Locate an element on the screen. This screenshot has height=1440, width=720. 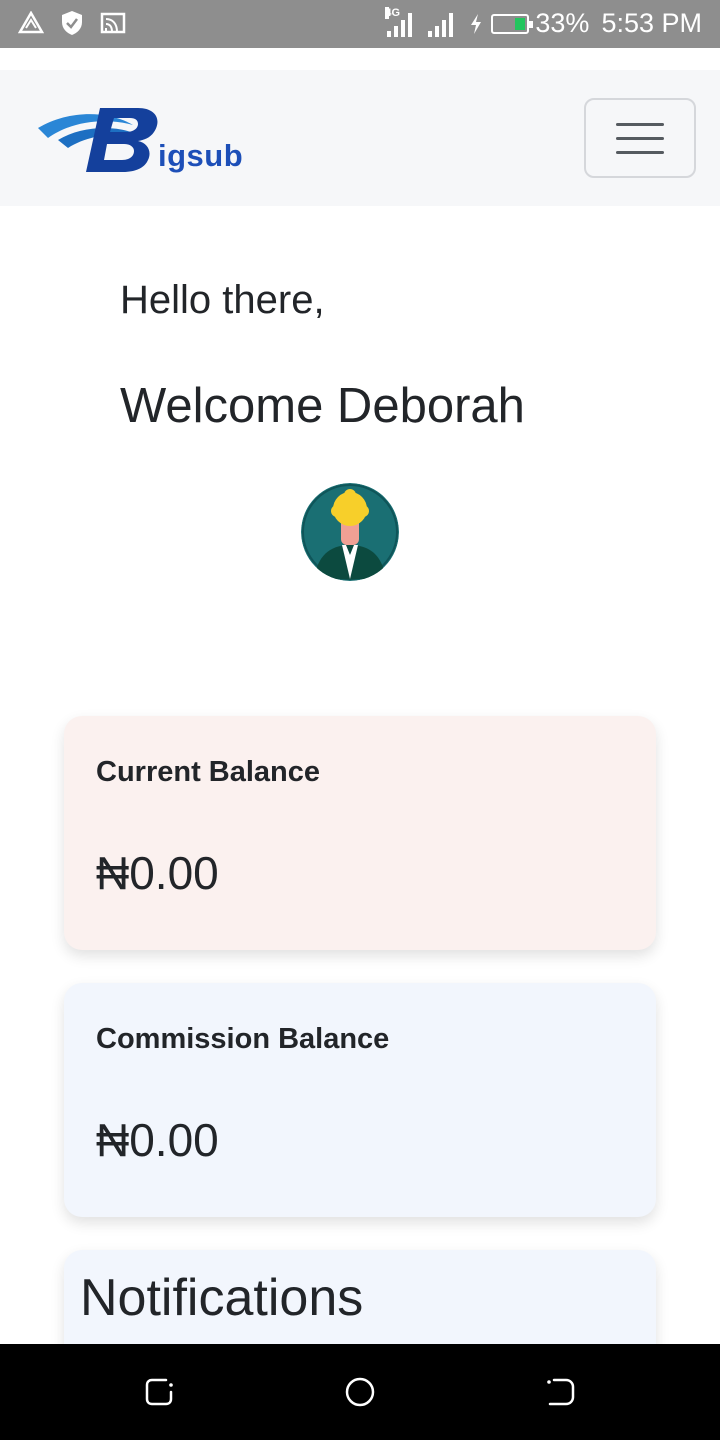
status-right: 4G 33% 5:53 PM is located at coordinates (543, 22).